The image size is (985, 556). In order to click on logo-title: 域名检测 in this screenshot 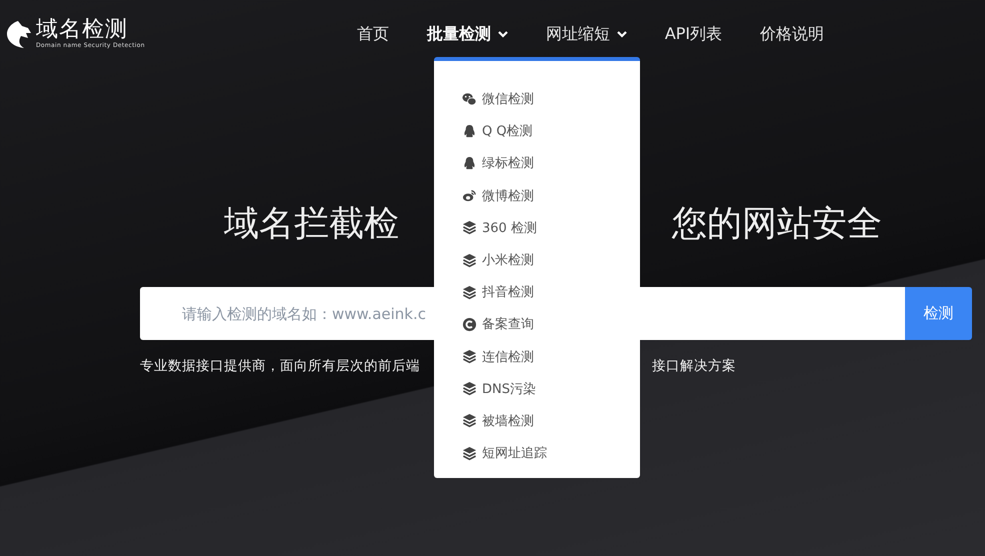, I will do `click(82, 30)`.